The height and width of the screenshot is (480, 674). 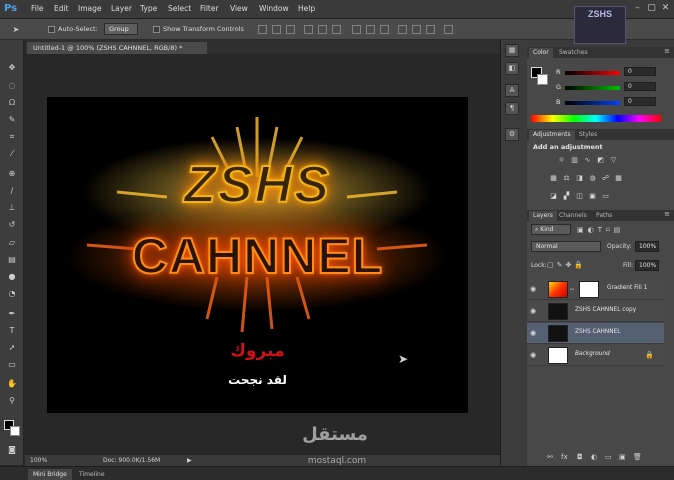 What do you see at coordinates (512, 68) in the screenshot?
I see `properties-panel-icon: ◧` at bounding box center [512, 68].